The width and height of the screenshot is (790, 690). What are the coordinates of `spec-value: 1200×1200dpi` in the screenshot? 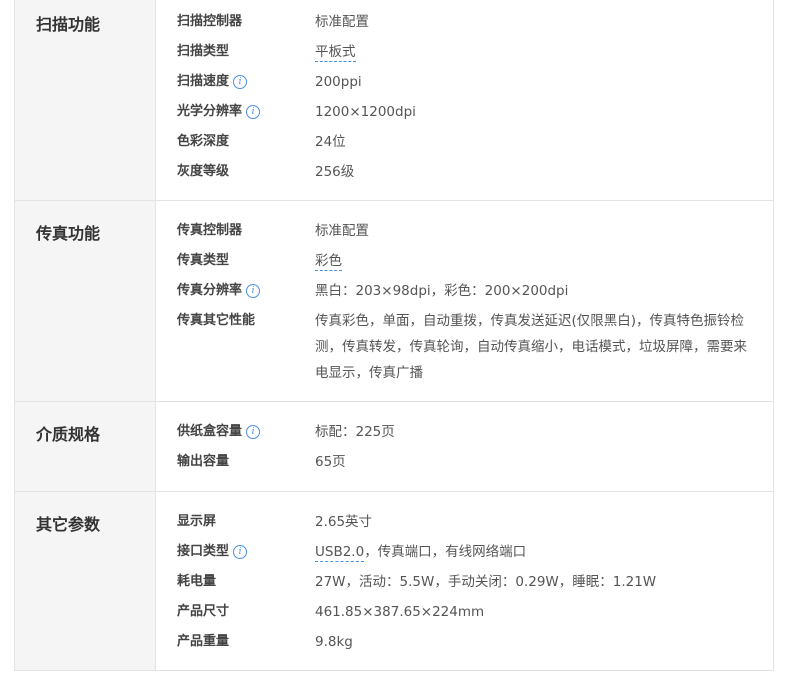 It's located at (365, 112).